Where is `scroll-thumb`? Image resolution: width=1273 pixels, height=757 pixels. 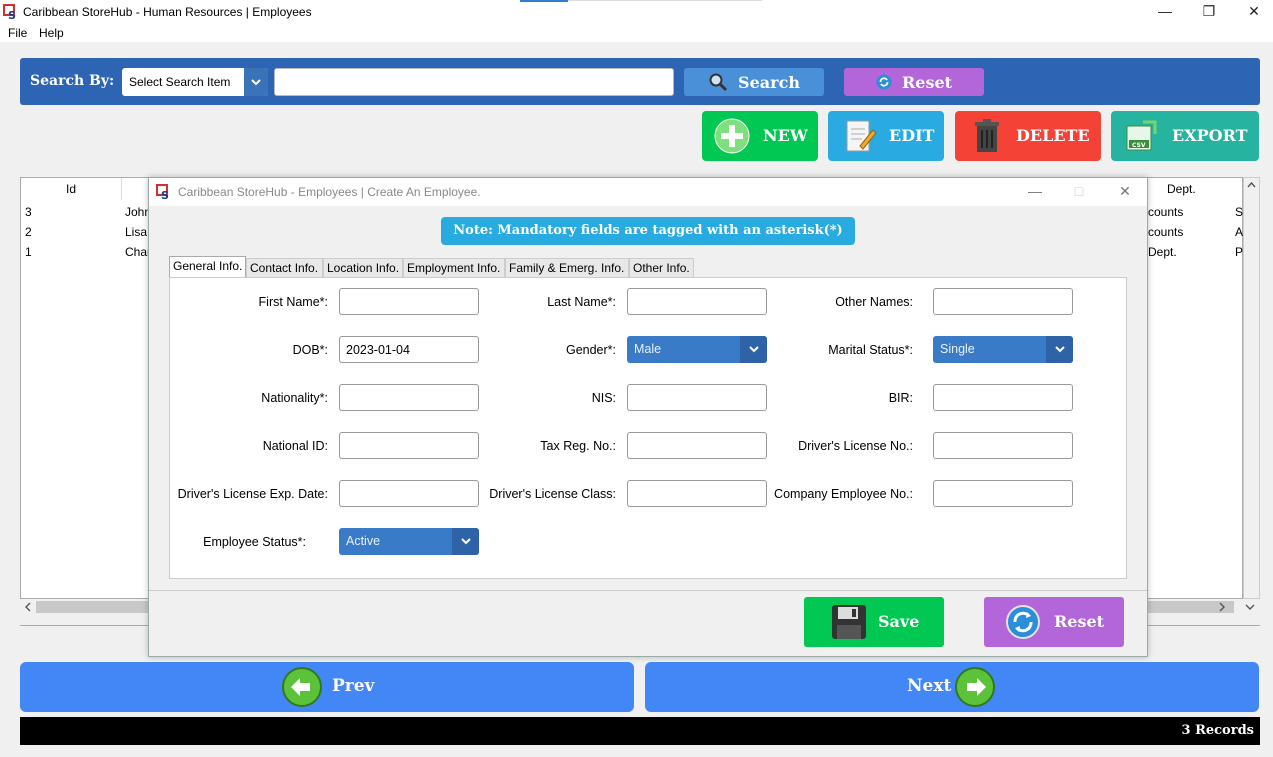 scroll-thumb is located at coordinates (92, 607).